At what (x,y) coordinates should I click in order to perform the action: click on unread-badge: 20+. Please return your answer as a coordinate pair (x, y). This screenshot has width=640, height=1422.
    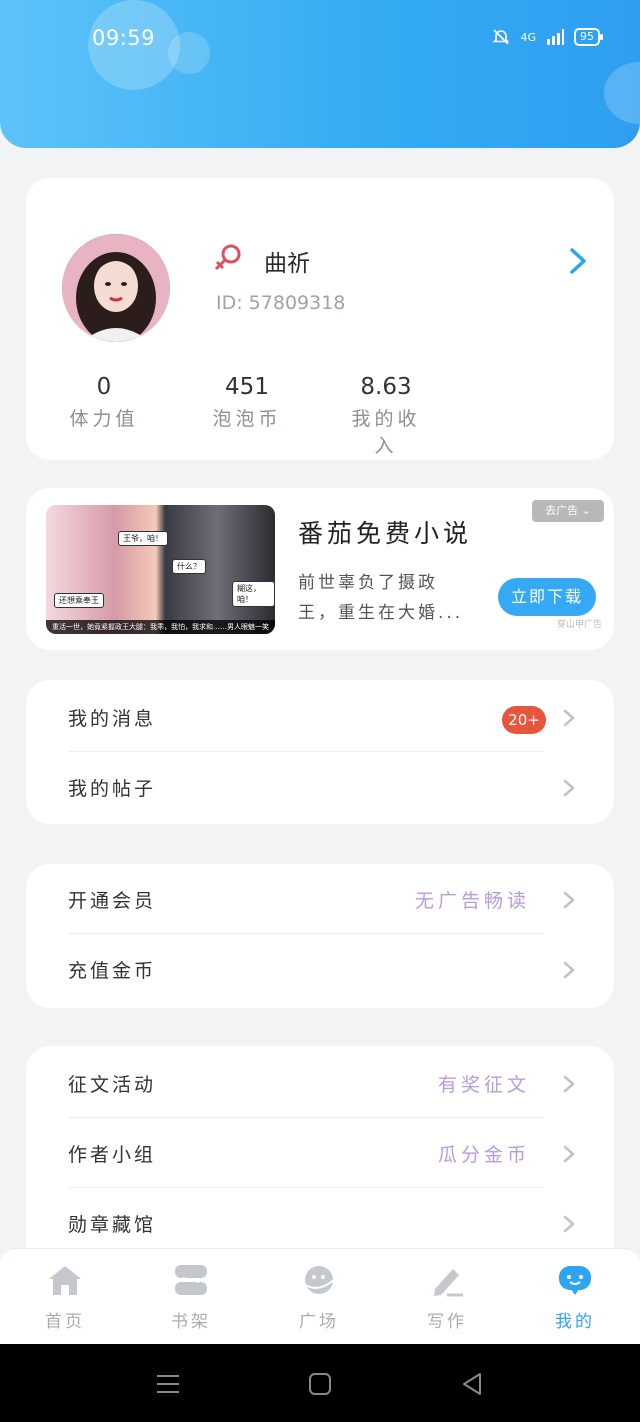
    Looking at the image, I should click on (524, 720).